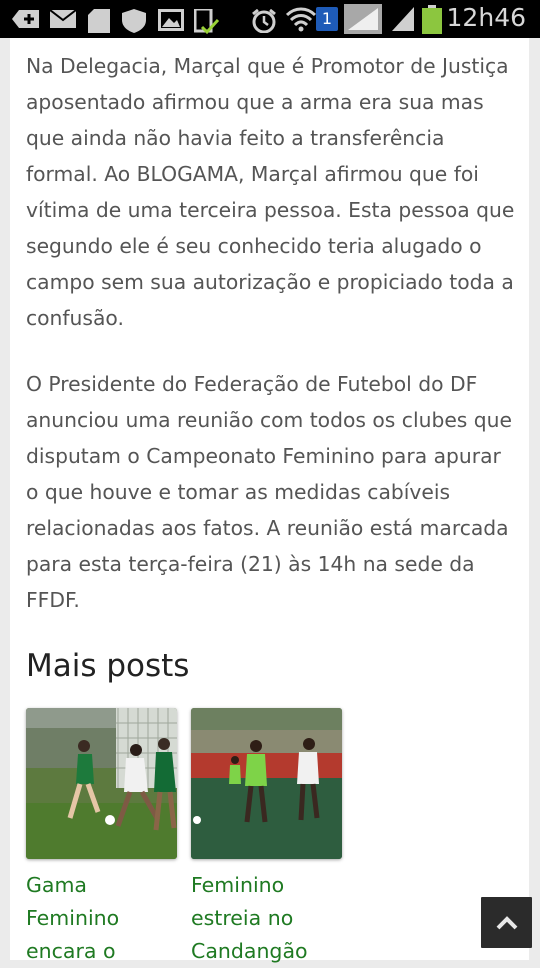 The image size is (540, 968). I want to click on image-icon, so click(171, 20).